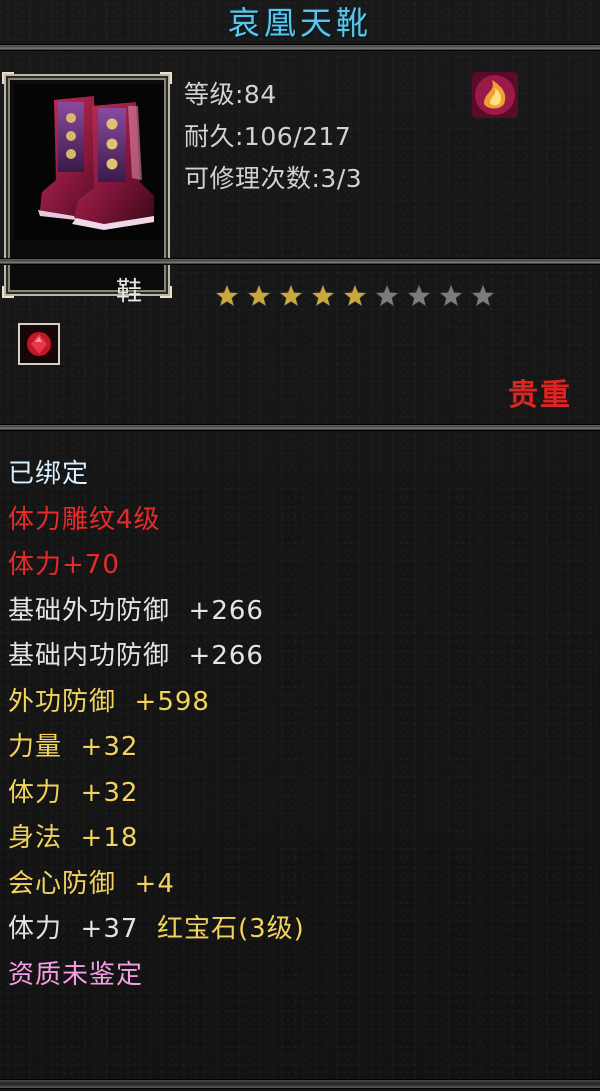 Image resolution: width=600 pixels, height=1091 pixels. Describe the element at coordinates (73, 792) in the screenshot. I see `attr-row: 体力 +32` at that location.